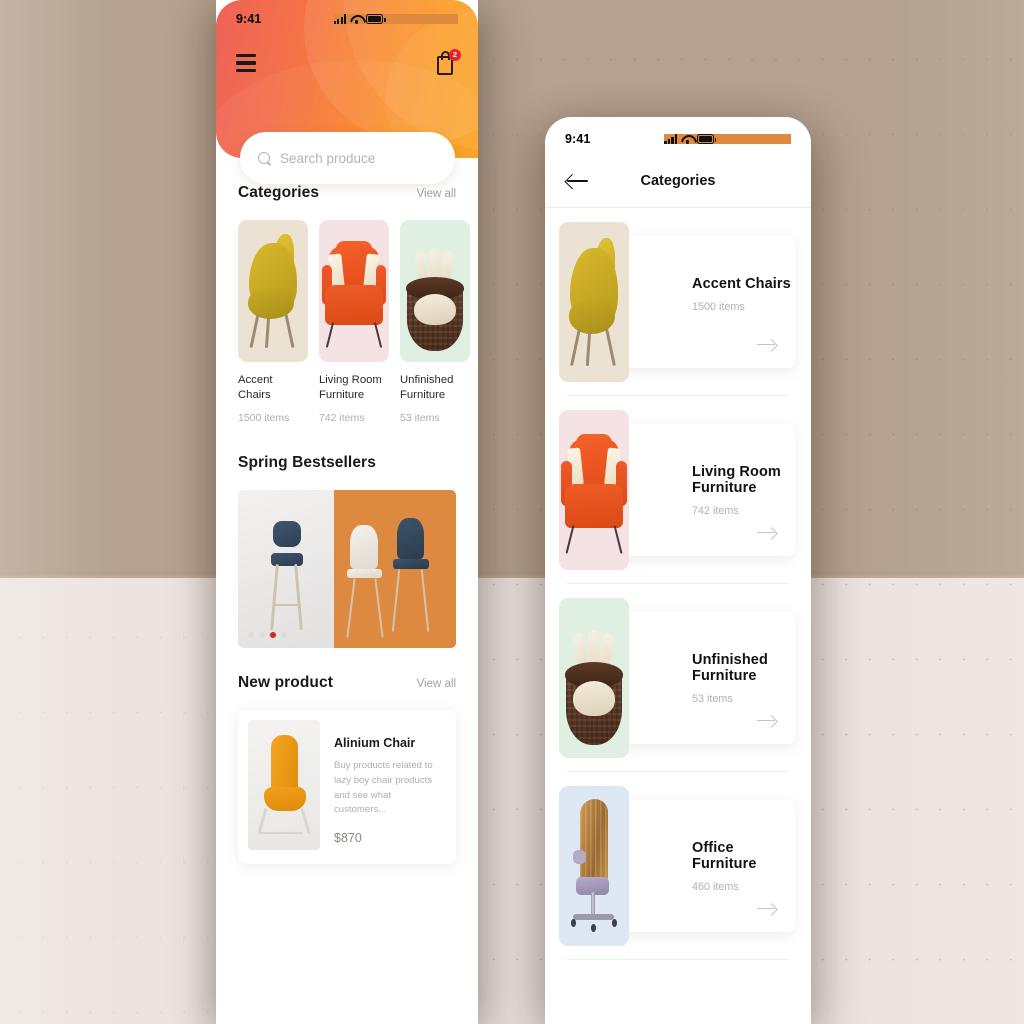 Image resolution: width=1024 pixels, height=1024 pixels. I want to click on search-input: Search produce, so click(327, 158).